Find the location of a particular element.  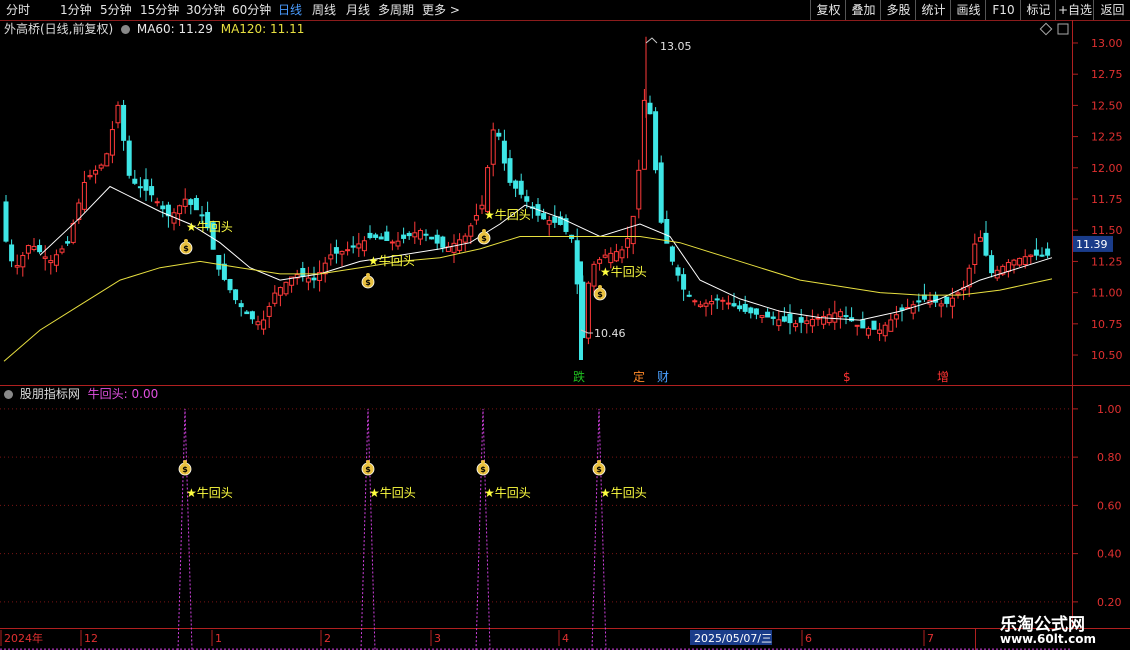

stock-title: 外高桥(日线,前复权) is located at coordinates (59, 29).